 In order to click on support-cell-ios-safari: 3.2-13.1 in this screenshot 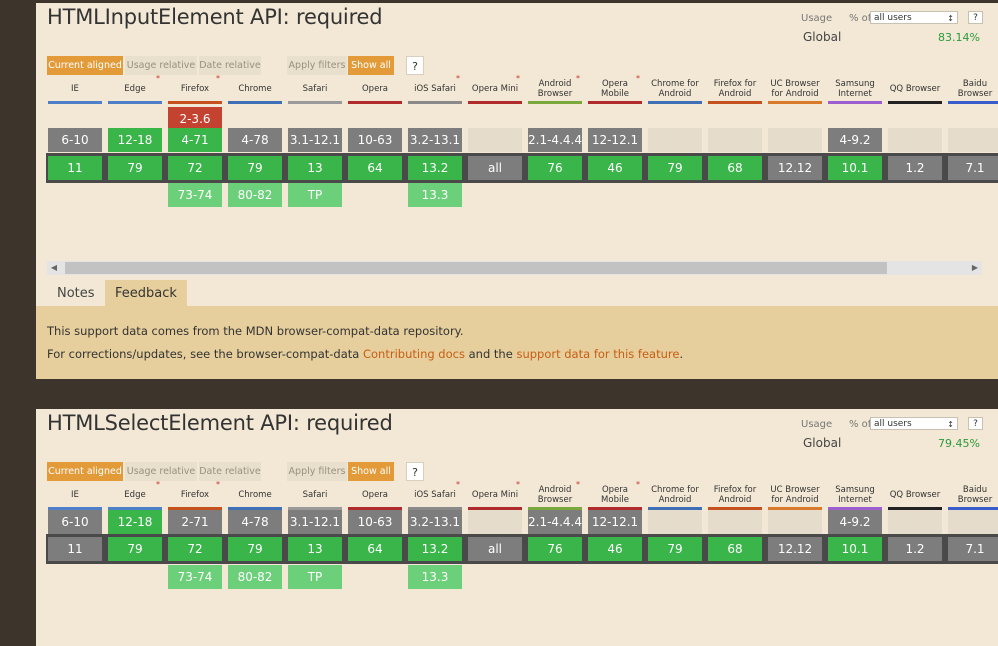, I will do `click(435, 140)`.